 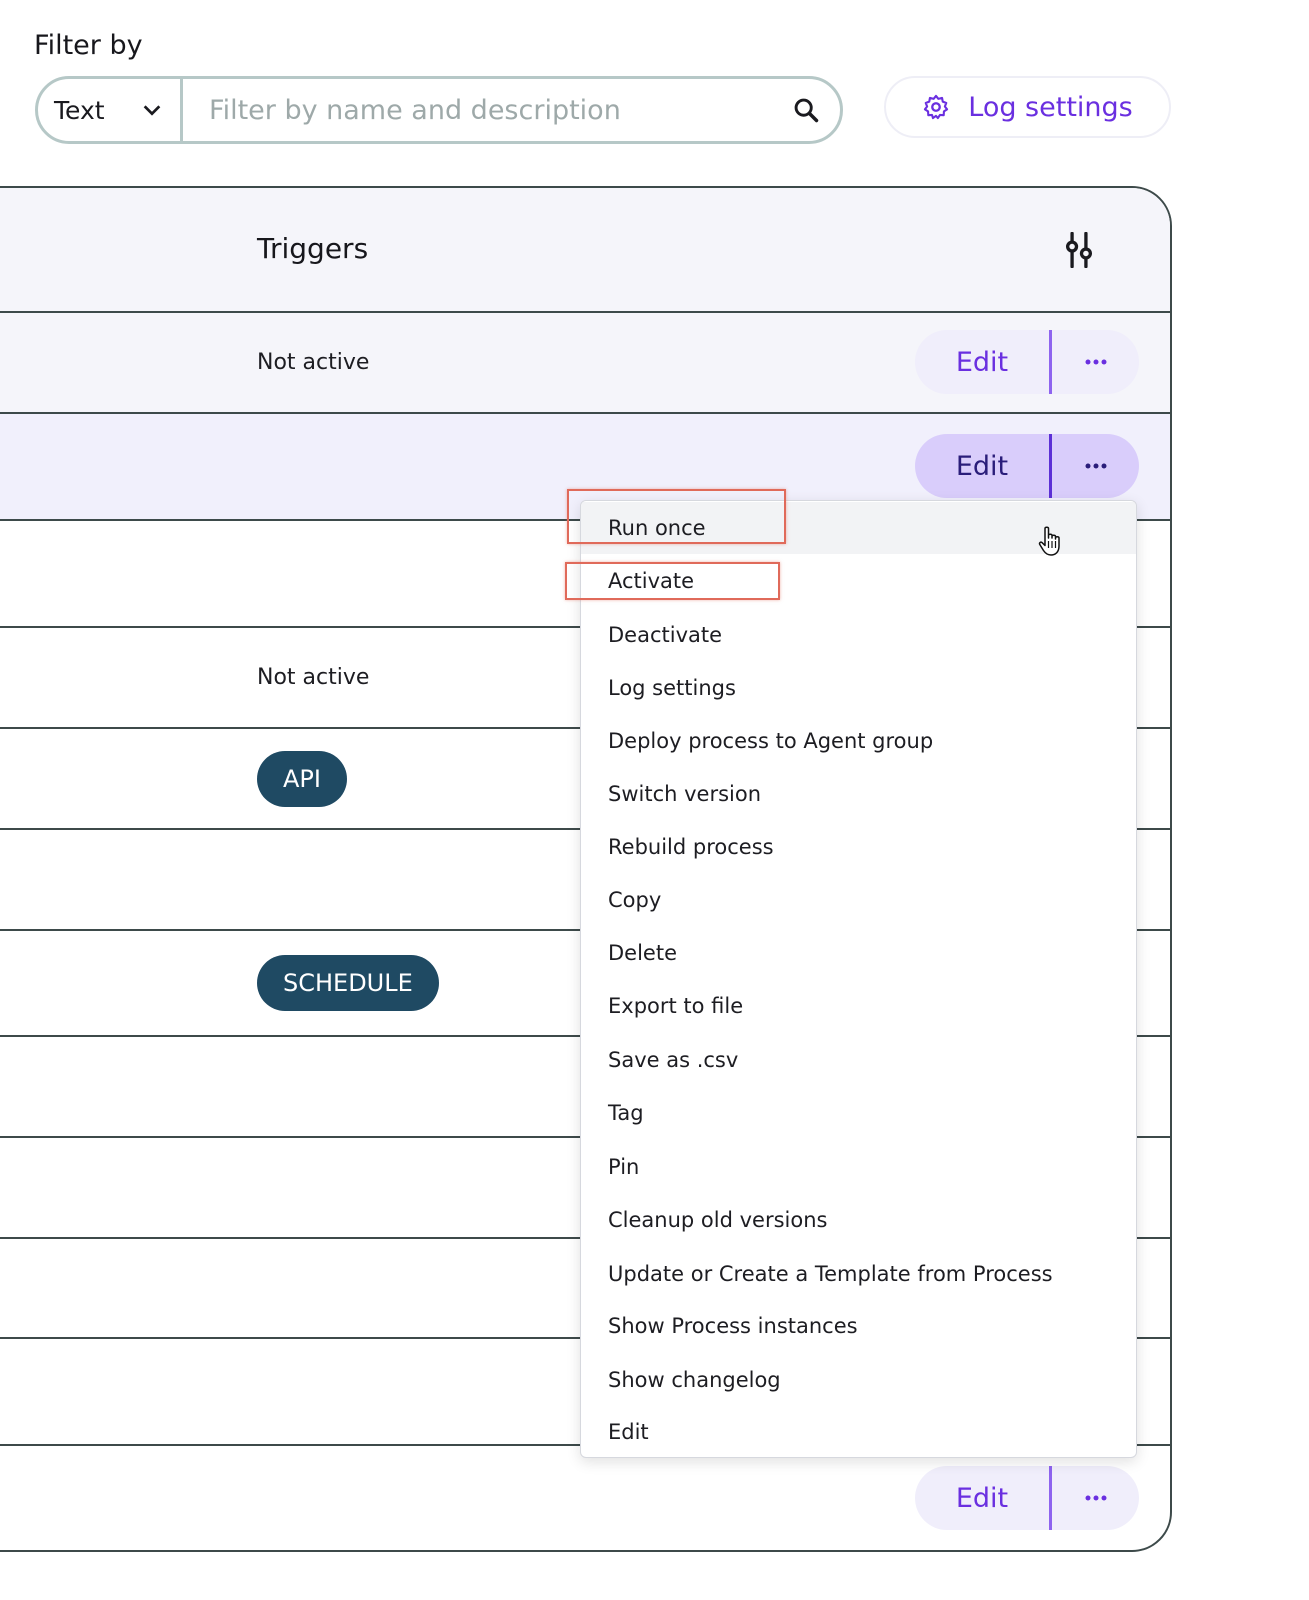 I want to click on filter-type-select: Text, so click(x=110, y=110).